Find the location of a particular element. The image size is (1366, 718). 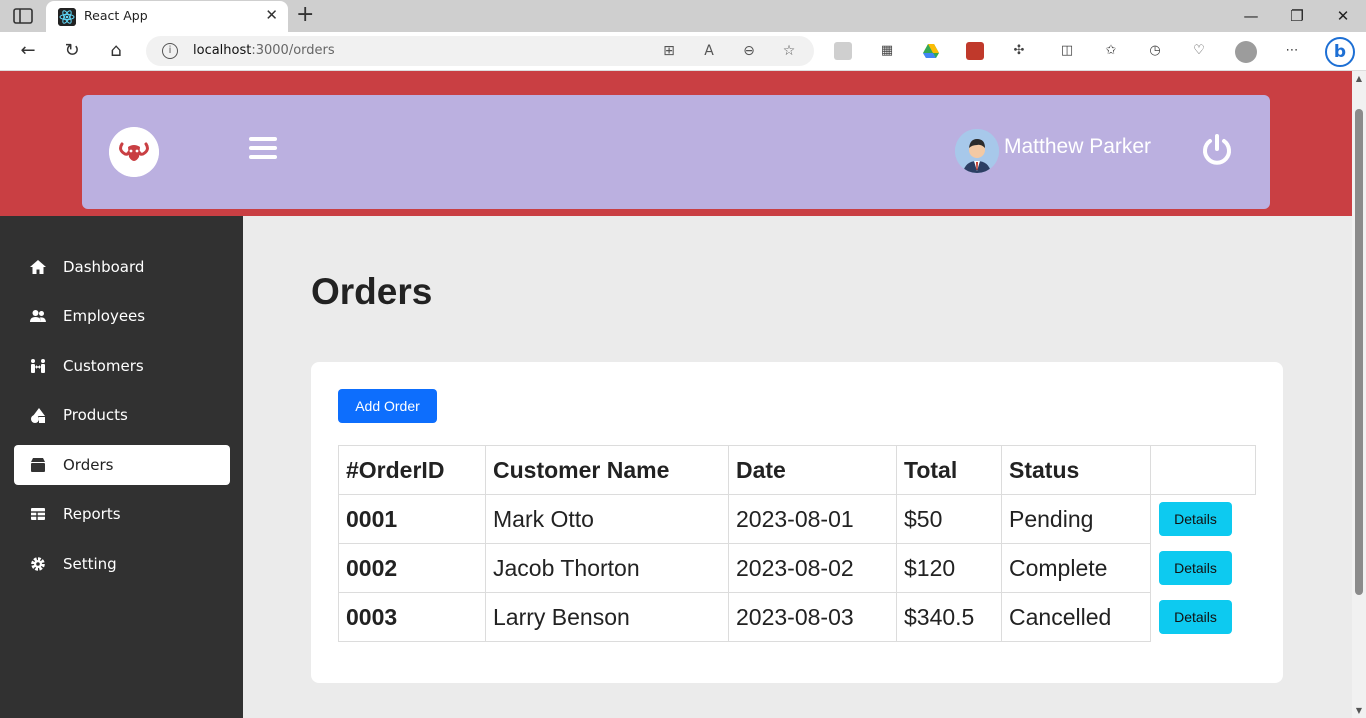

page-scrollbar: ▲ ▼ is located at coordinates (1359, 394).